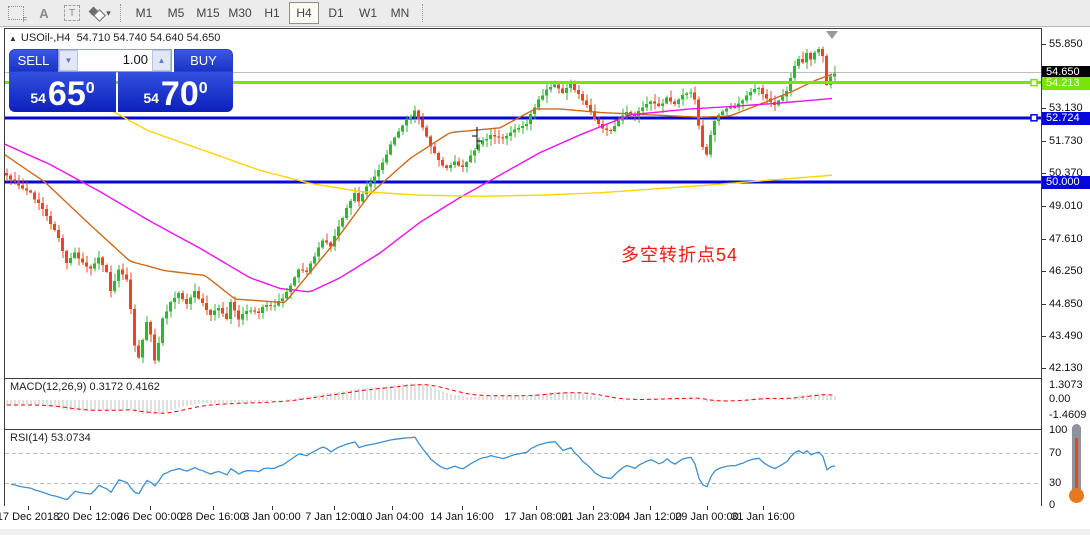  I want to click on bid-price-panel: 54 65 0, so click(62, 92).